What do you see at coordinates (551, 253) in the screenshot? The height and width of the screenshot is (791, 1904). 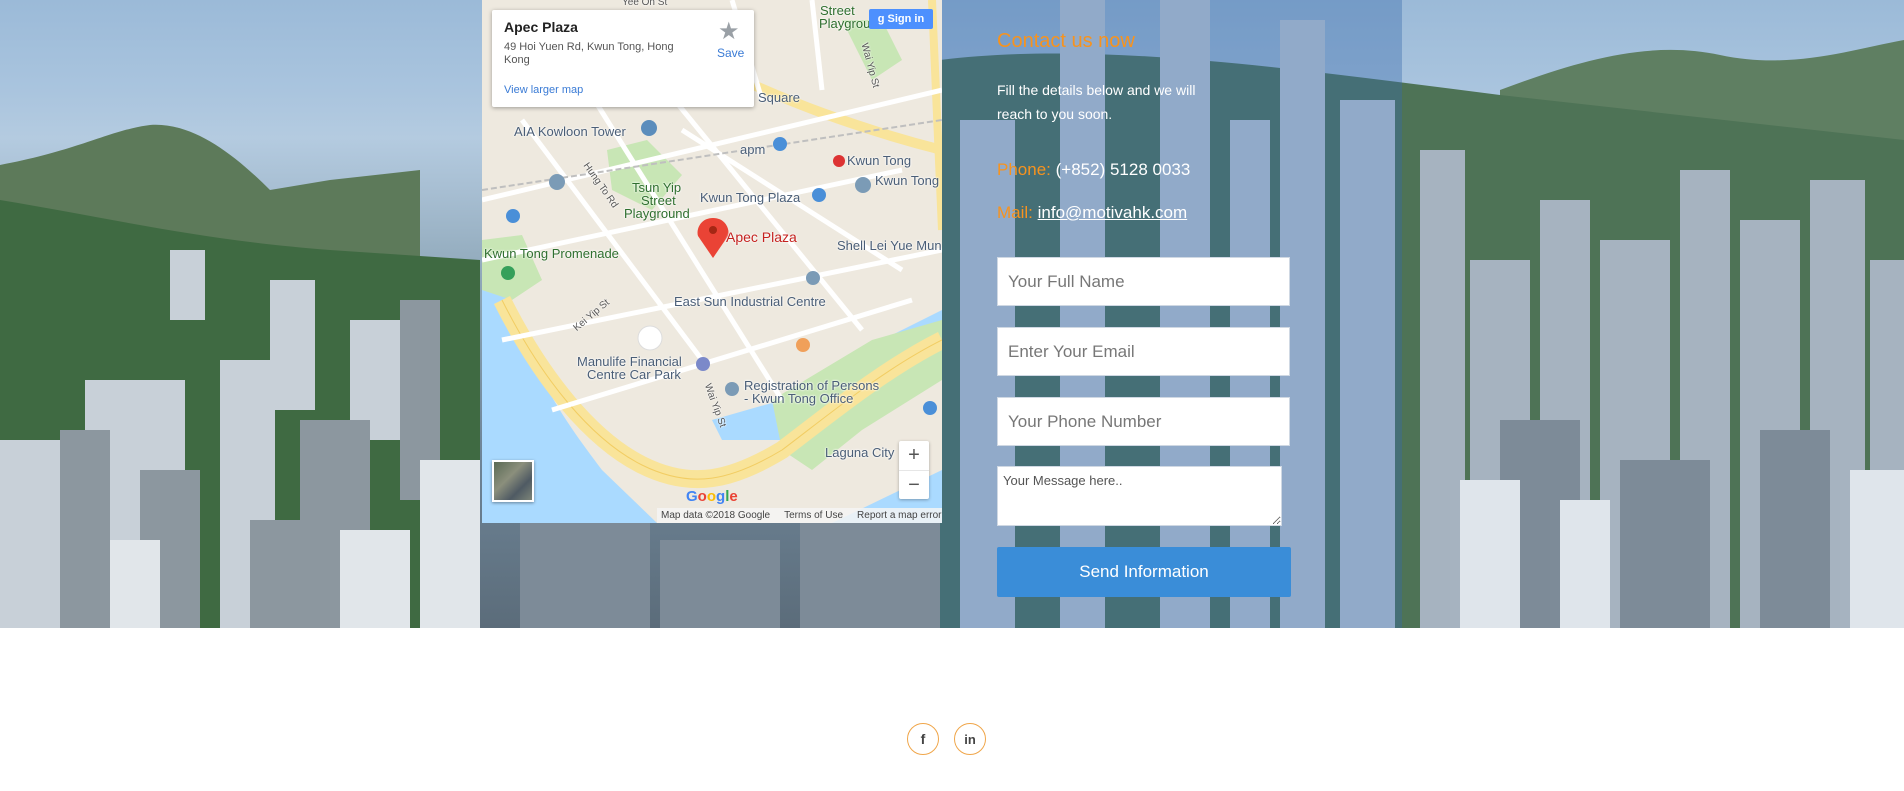 I see `map-label-promenade: Kwun Tong Promenade` at bounding box center [551, 253].